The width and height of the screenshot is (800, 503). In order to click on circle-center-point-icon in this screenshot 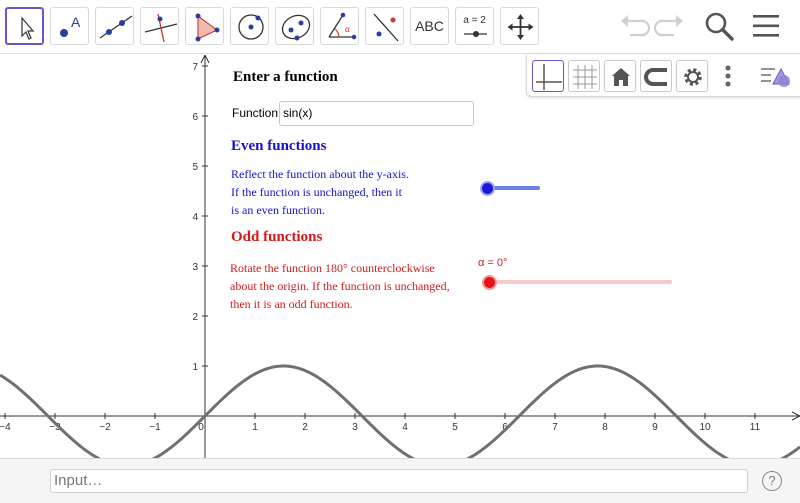, I will do `click(251, 27)`.